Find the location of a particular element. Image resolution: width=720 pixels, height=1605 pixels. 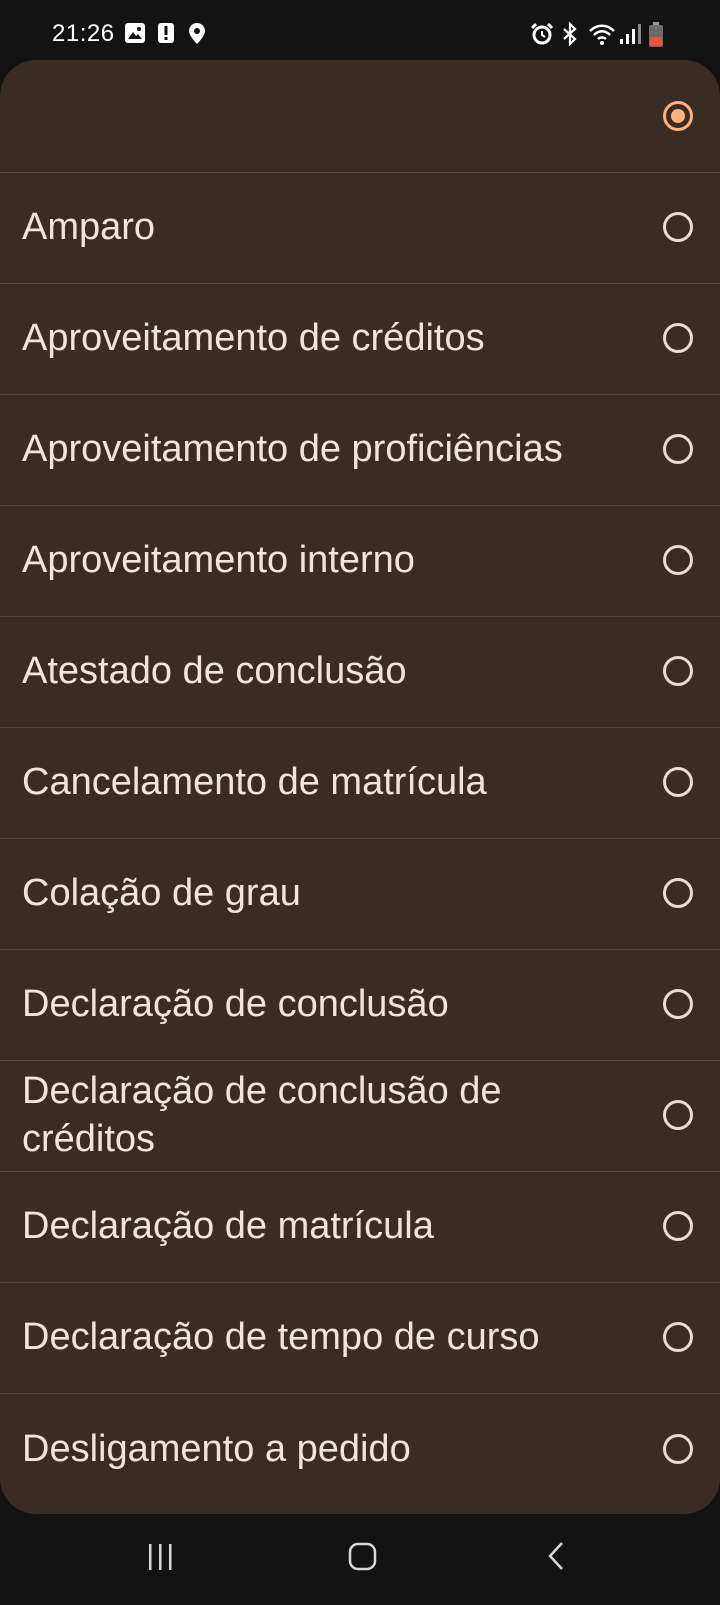

option-row-declaracao-conclusao-creditos: Declaração de conclusão de créditos is located at coordinates (360, 1115).